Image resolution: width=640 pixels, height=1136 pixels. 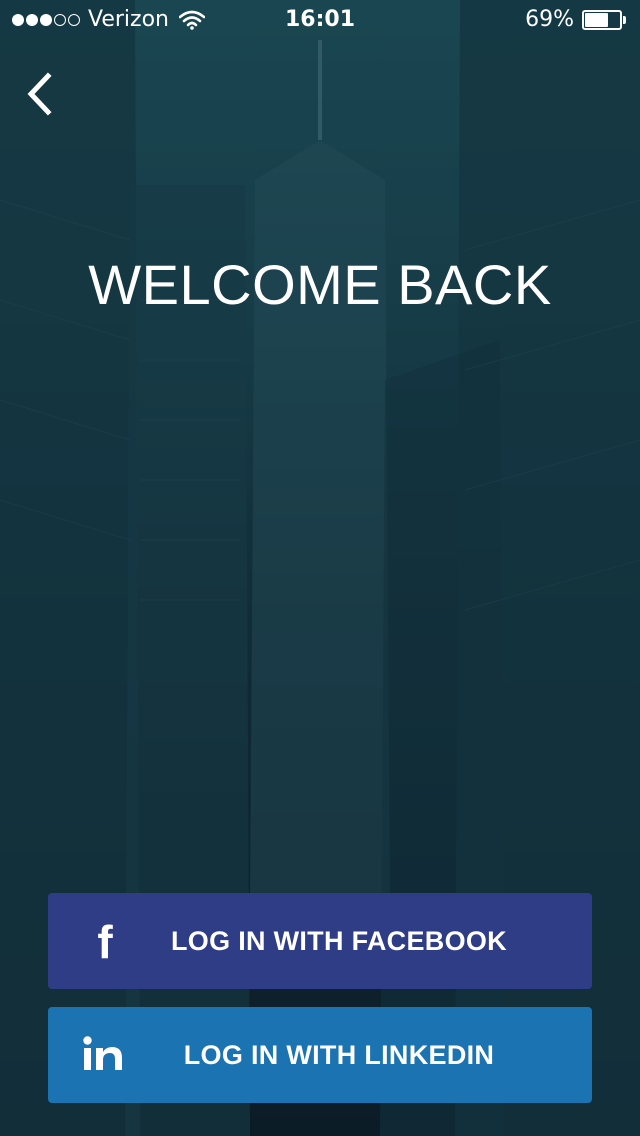 What do you see at coordinates (339, 941) in the screenshot?
I see `facebook-login-label: LOG IN WITH FACEBOOK` at bounding box center [339, 941].